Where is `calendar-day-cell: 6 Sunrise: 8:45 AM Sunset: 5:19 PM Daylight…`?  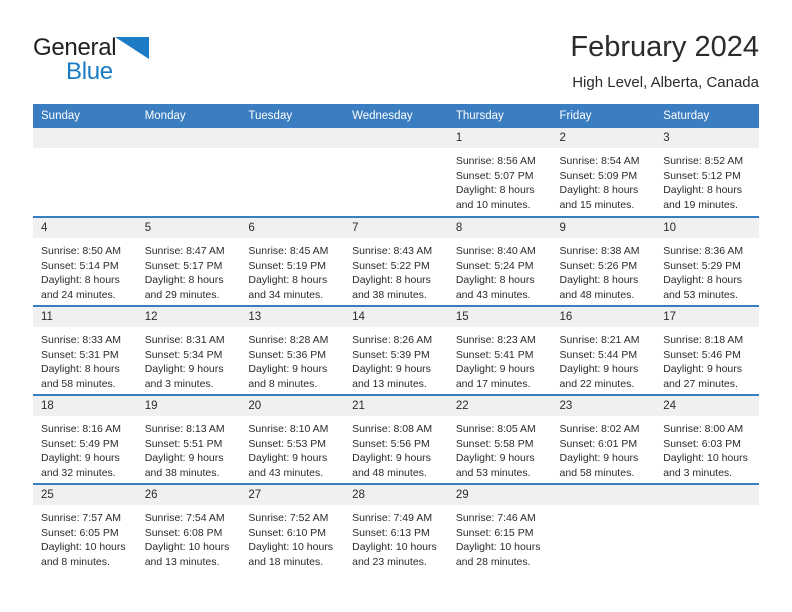 calendar-day-cell: 6 Sunrise: 8:45 AM Sunset: 5:19 PM Daylight… is located at coordinates (292, 261).